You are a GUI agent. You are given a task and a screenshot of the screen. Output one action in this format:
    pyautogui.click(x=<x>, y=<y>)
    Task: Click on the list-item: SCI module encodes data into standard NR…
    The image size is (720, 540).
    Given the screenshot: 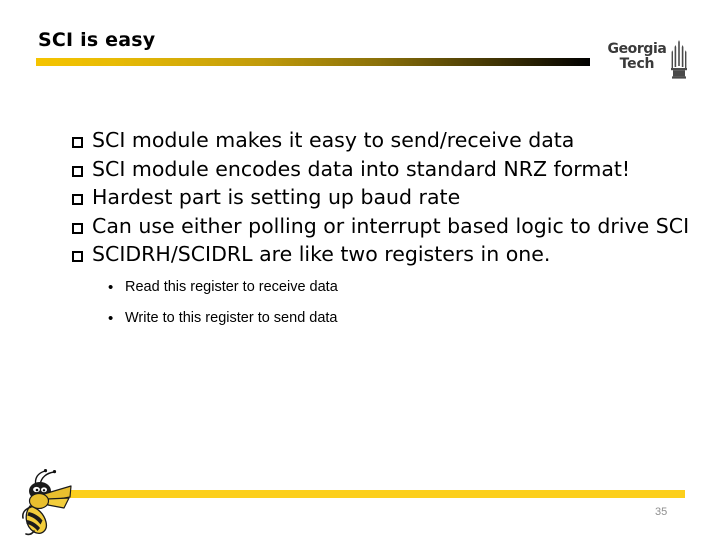 What is the action you would take?
    pyautogui.click(x=385, y=169)
    